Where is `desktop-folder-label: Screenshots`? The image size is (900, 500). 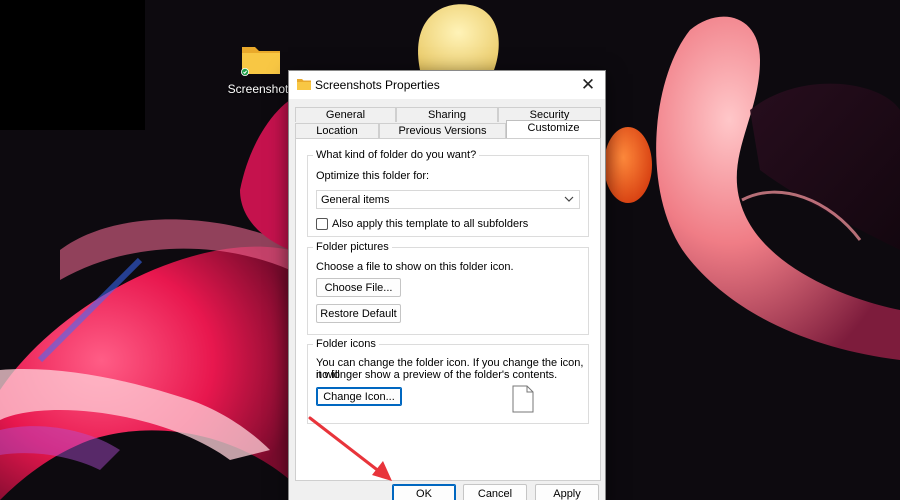
desktop-folder-label: Screenshots is located at coordinates (261, 89).